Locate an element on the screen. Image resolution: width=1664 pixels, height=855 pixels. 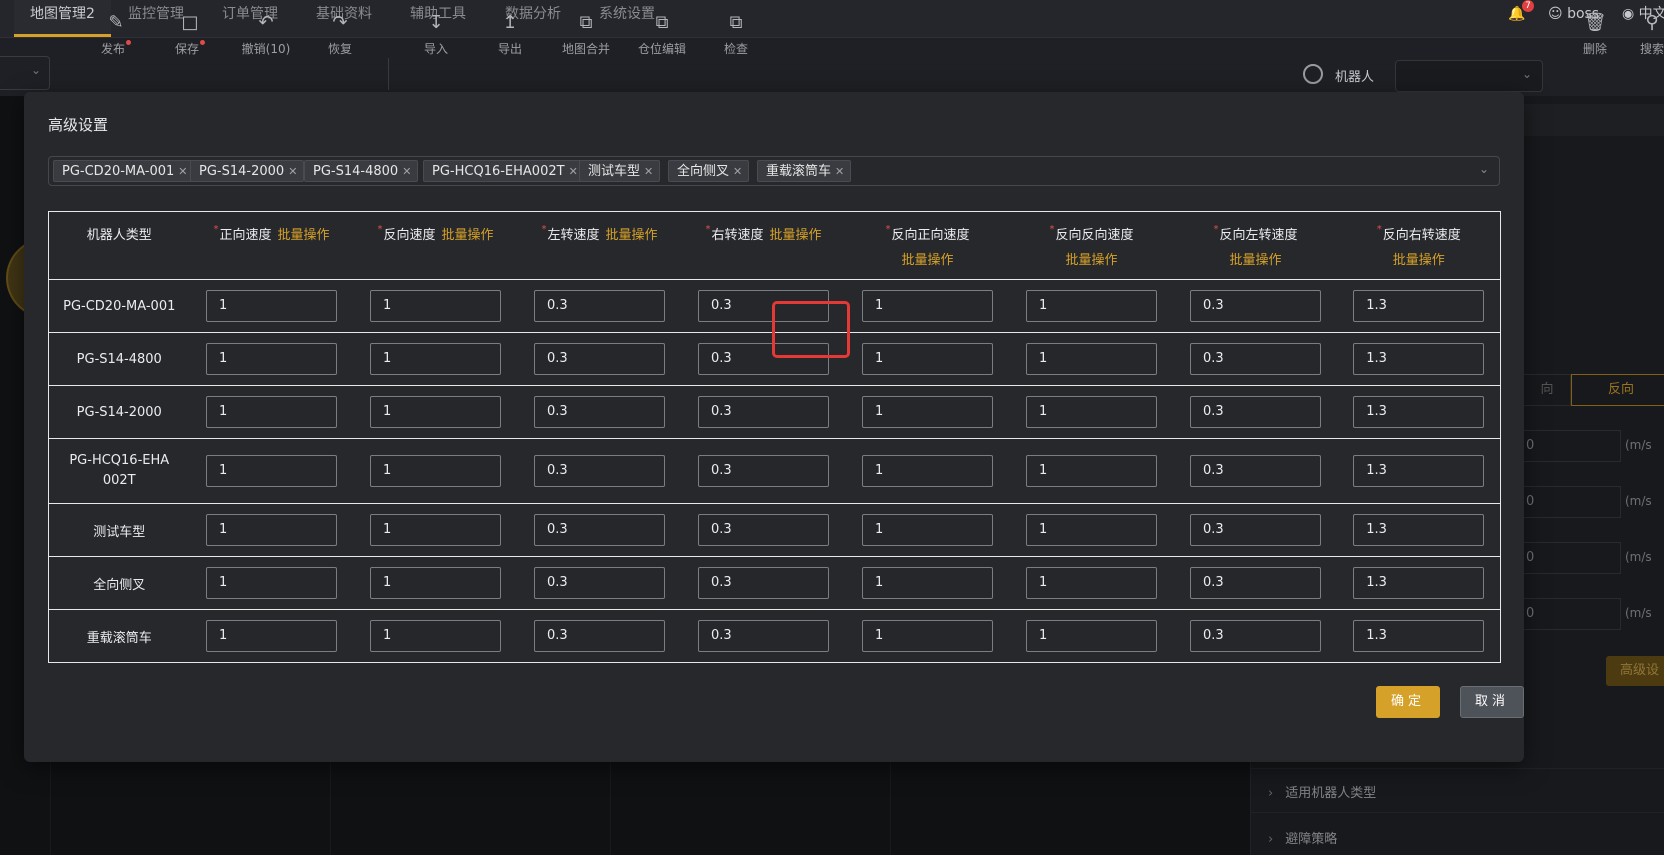
col-header-left-turn: *左转速度 批量操作 is located at coordinates (599, 245).